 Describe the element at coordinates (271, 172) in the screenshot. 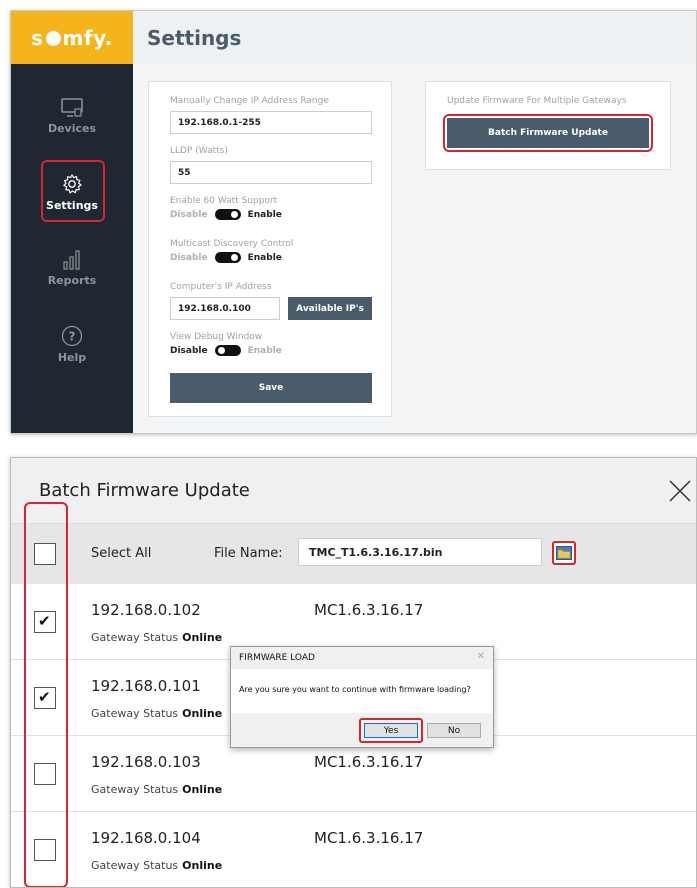

I see `lldp-input: 55` at that location.